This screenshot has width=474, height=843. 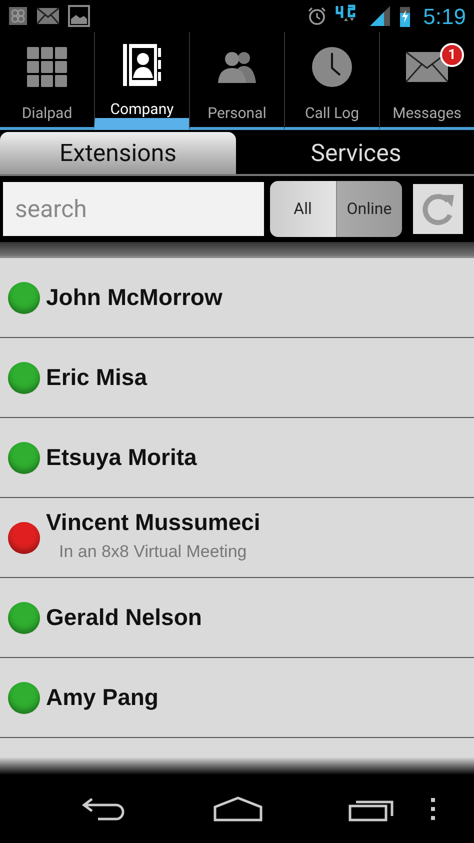 What do you see at coordinates (142, 65) in the screenshot?
I see `address-book-icon` at bounding box center [142, 65].